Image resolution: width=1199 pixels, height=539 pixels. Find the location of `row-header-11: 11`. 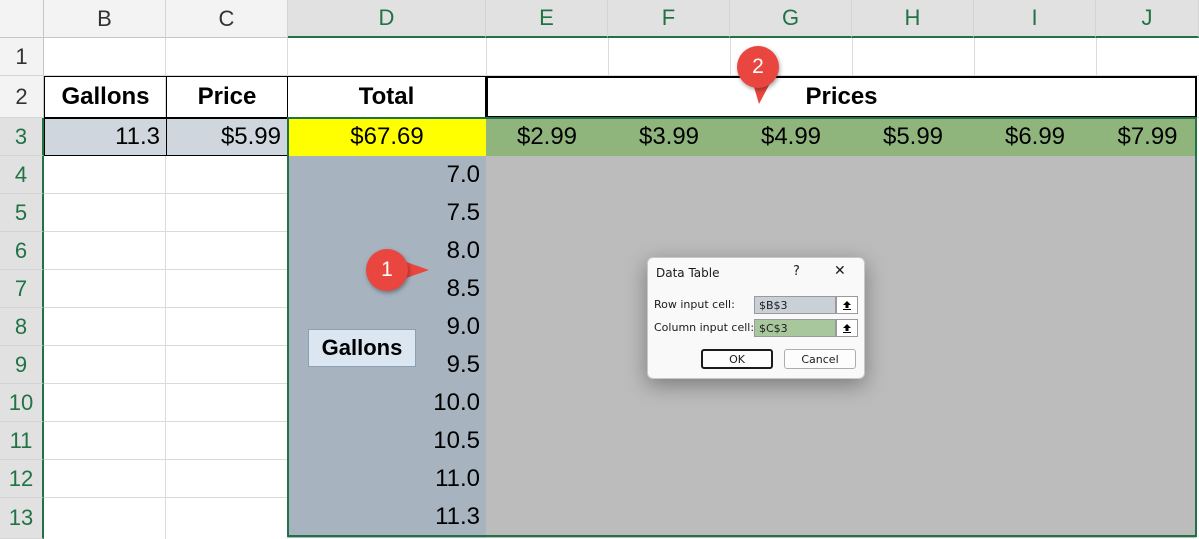

row-header-11: 11 is located at coordinates (22, 441).